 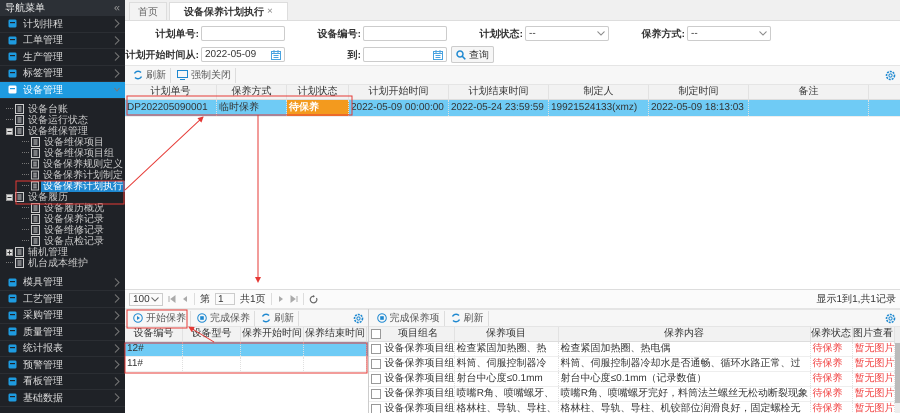 What do you see at coordinates (499, 92) in the screenshot?
I see `column-header: 计划结束时间` at bounding box center [499, 92].